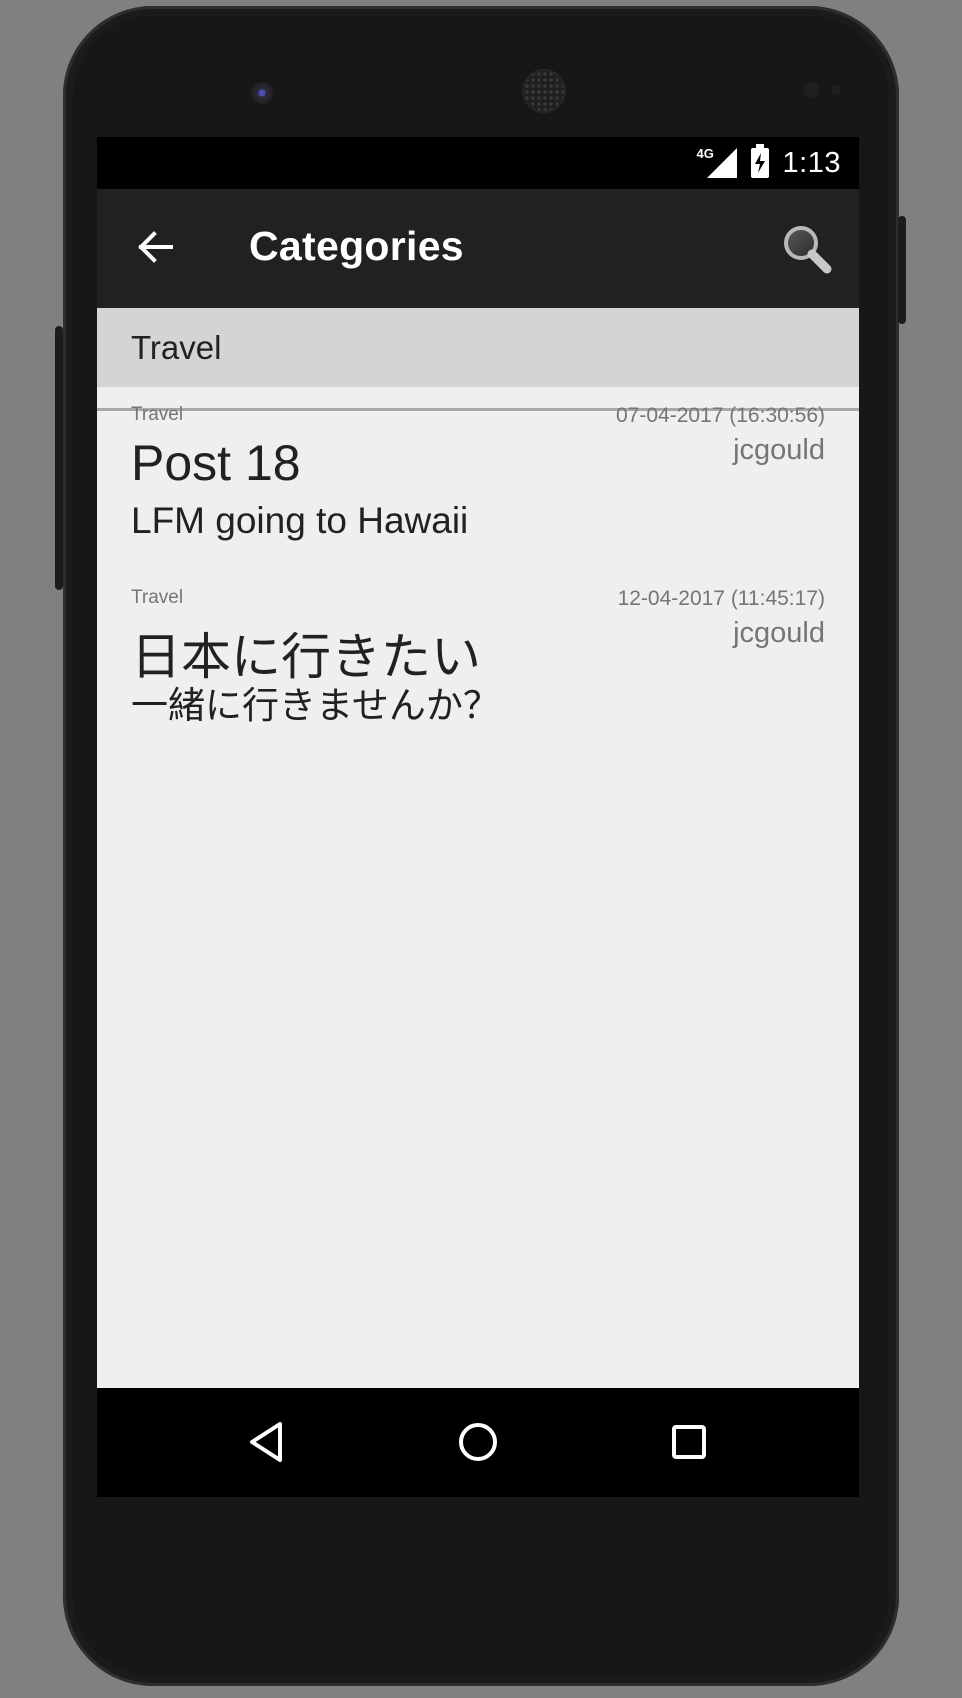  Describe the element at coordinates (262, 93) in the screenshot. I see `front-camera` at that location.